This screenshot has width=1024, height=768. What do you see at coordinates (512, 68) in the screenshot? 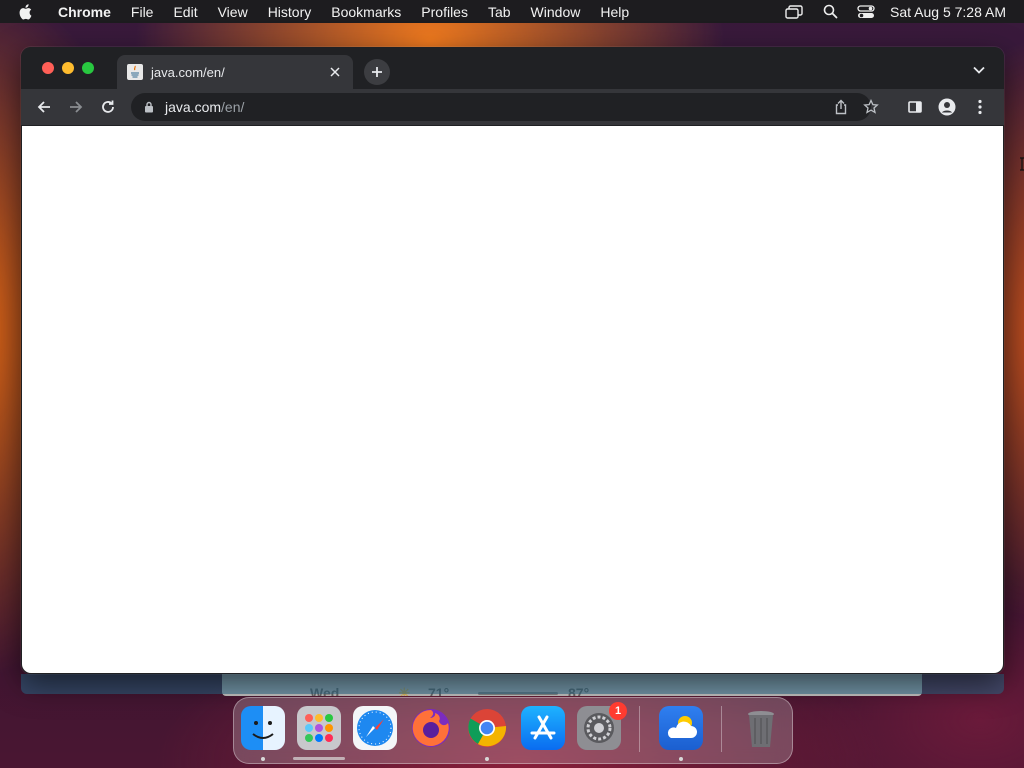
I see `tab-strip: java.com/en/` at bounding box center [512, 68].